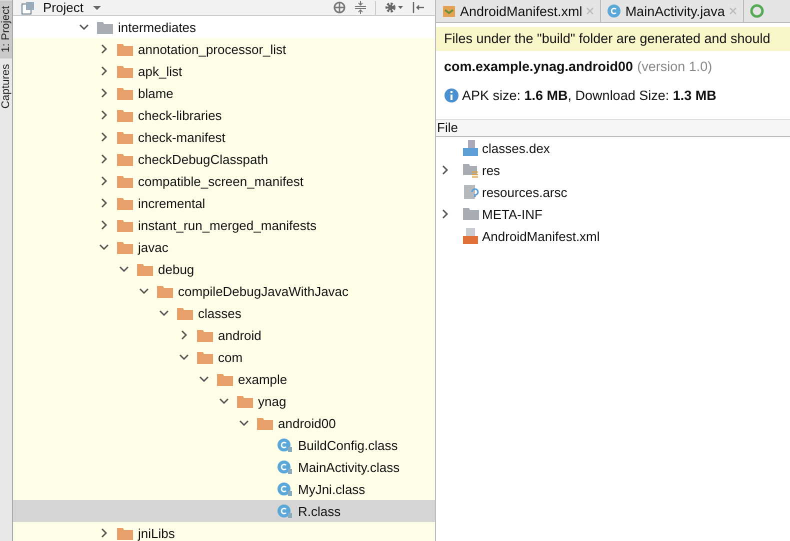  Describe the element at coordinates (224, 247) in the screenshot. I see `tree-item: javac` at that location.